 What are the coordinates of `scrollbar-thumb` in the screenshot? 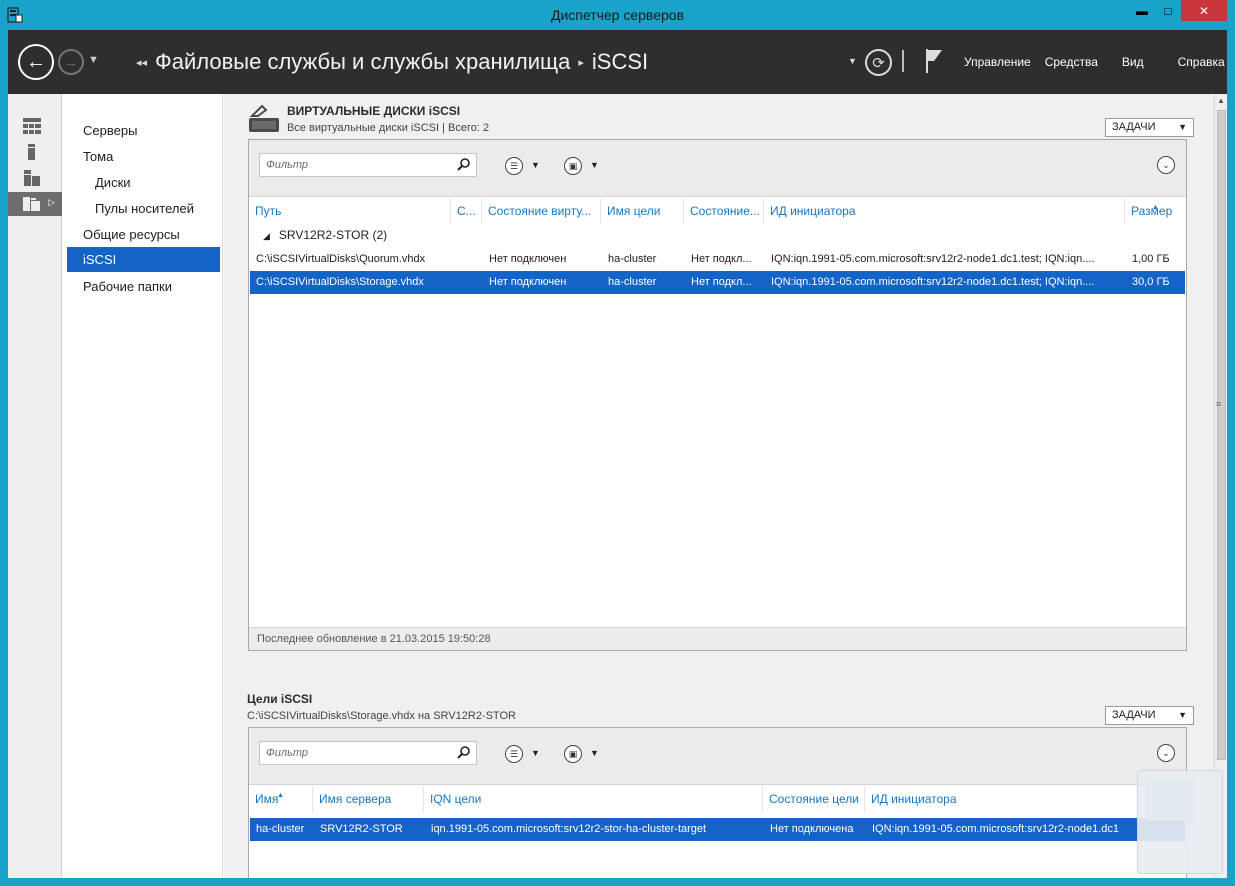 It's located at (1221, 435).